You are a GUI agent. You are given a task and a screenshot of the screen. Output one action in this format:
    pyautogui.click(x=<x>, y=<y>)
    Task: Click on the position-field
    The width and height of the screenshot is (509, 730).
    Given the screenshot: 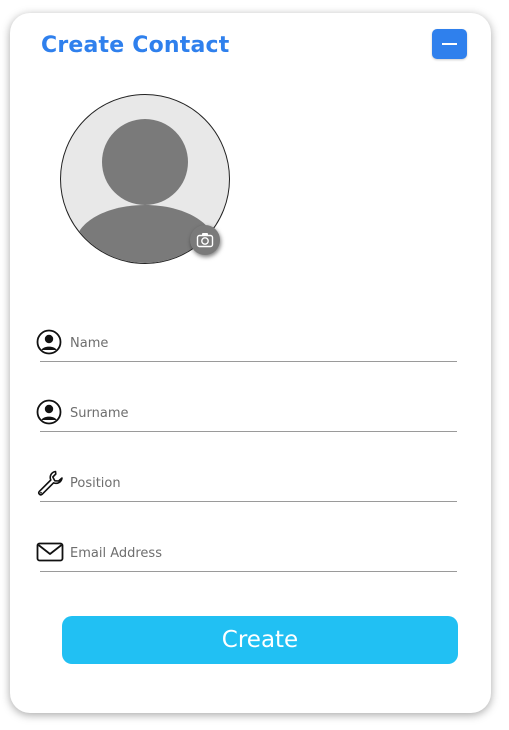 What is the action you would take?
    pyautogui.click(x=247, y=484)
    